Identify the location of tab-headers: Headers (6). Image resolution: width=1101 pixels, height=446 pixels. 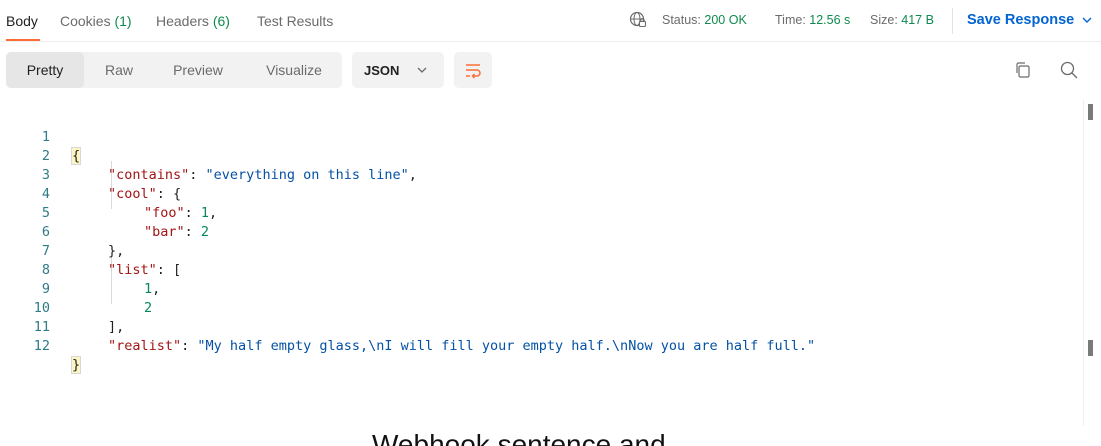
(193, 21).